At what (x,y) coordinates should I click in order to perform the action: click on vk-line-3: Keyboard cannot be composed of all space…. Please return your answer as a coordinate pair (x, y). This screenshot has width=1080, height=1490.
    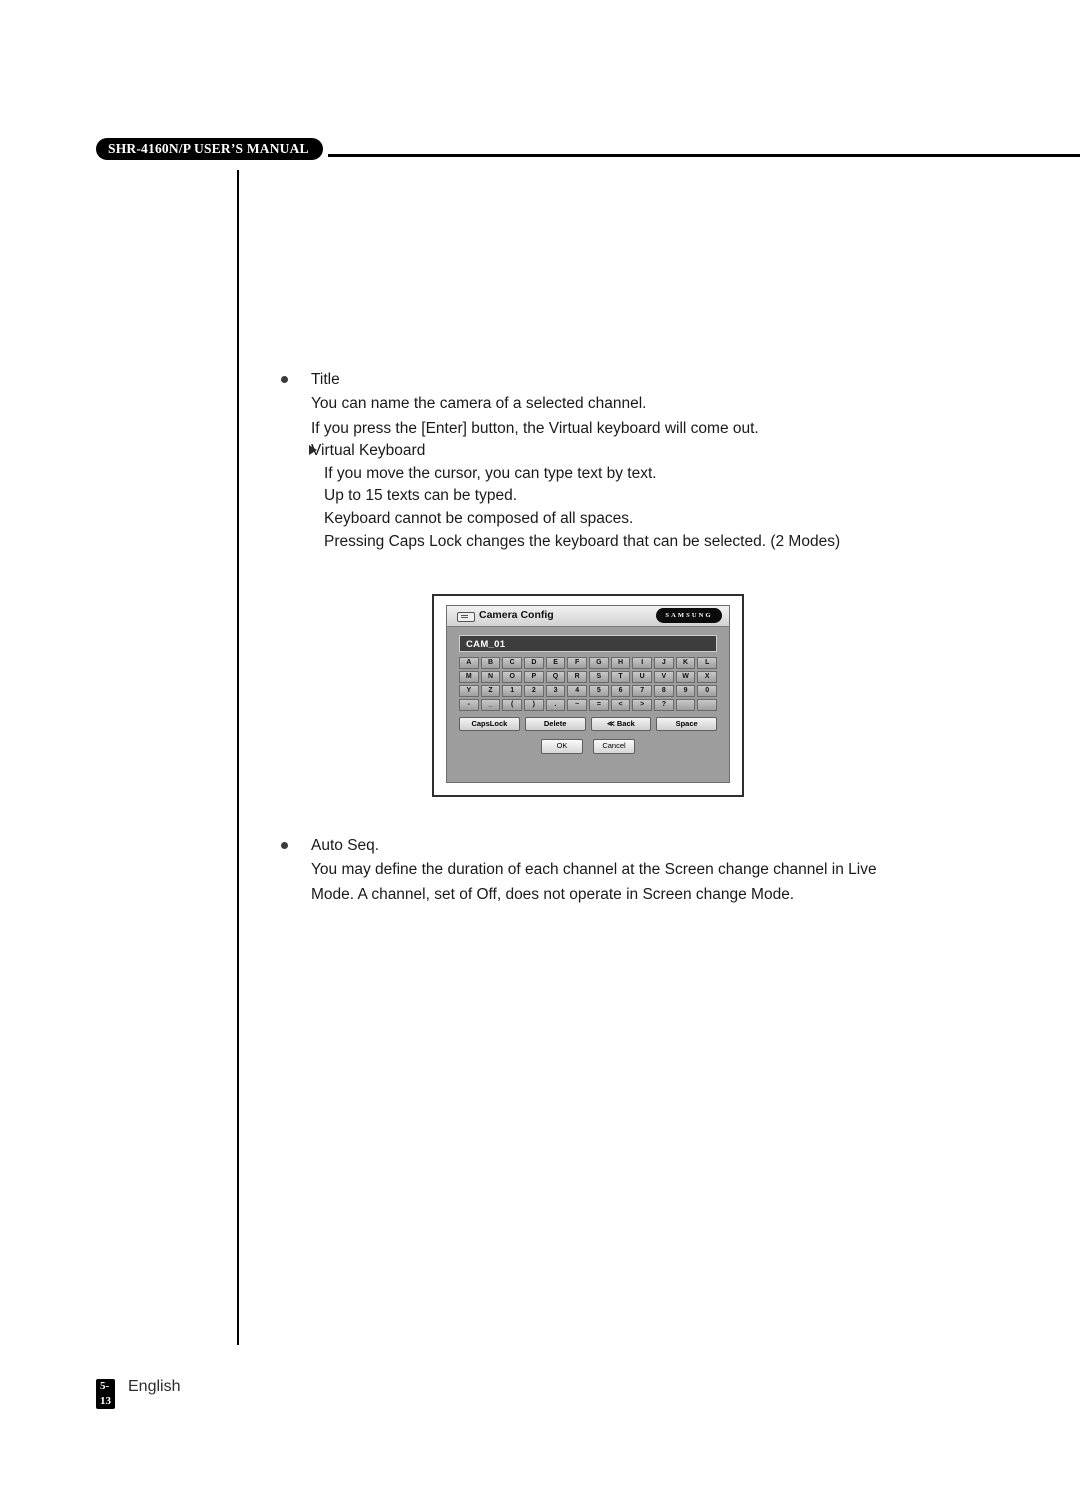
    Looking at the image, I should click on (479, 518).